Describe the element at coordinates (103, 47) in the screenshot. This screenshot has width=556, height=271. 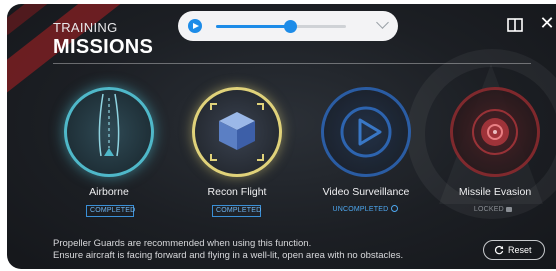
I see `page-title: MISSIONS` at that location.